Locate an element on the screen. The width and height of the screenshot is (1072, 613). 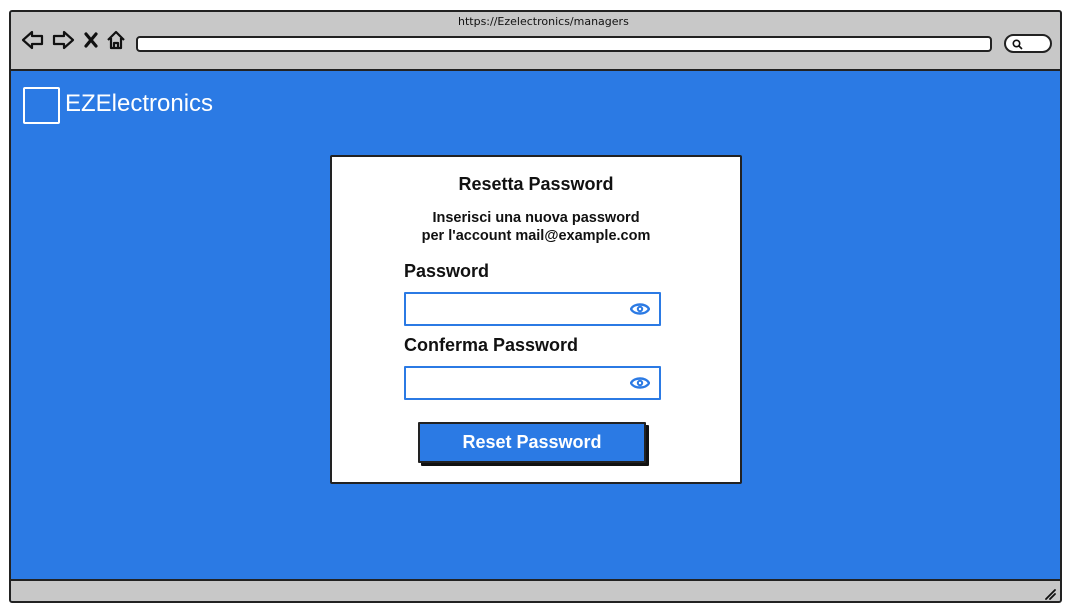
password-label: Password is located at coordinates (447, 271).